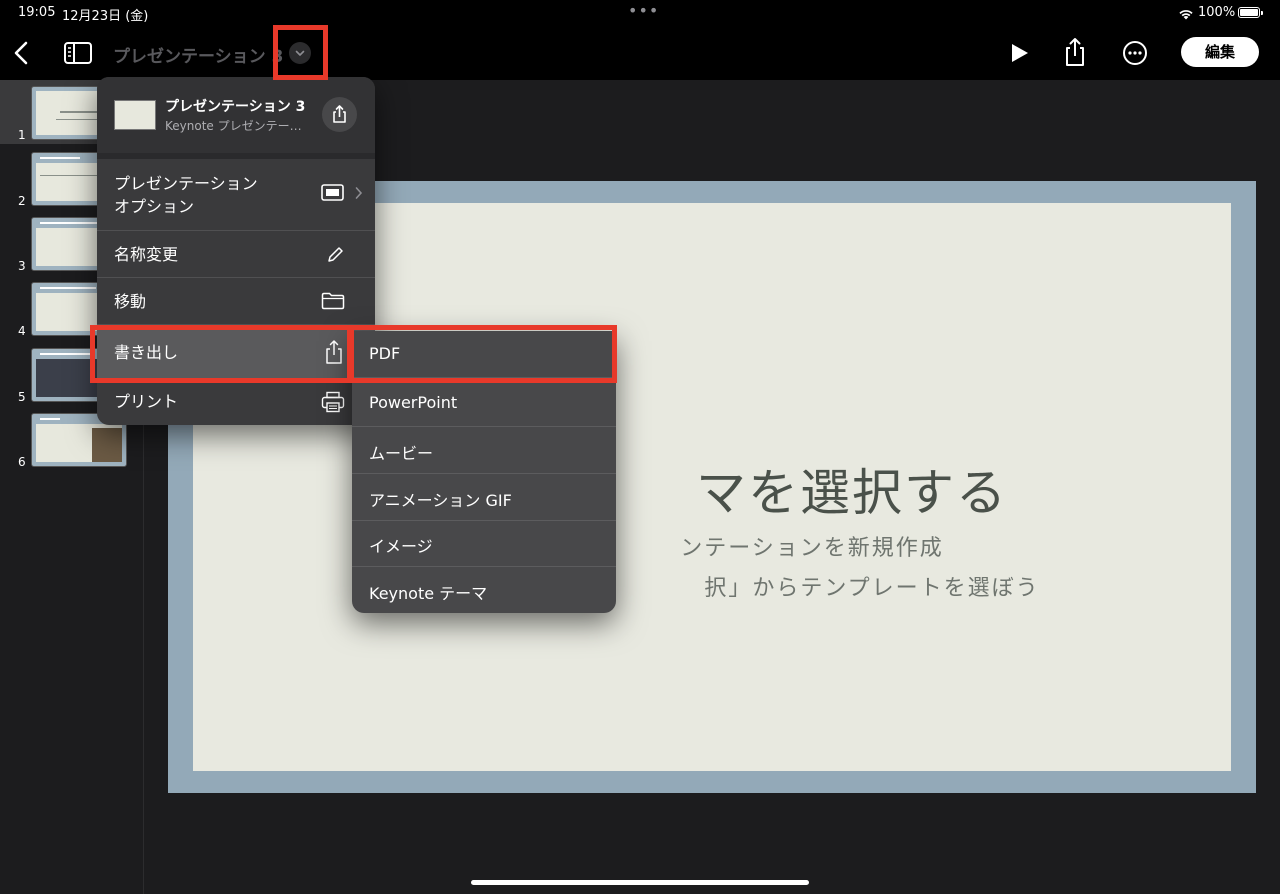 Image resolution: width=1280 pixels, height=894 pixels. Describe the element at coordinates (359, 194) in the screenshot. I see `chevron-right-icon` at that location.